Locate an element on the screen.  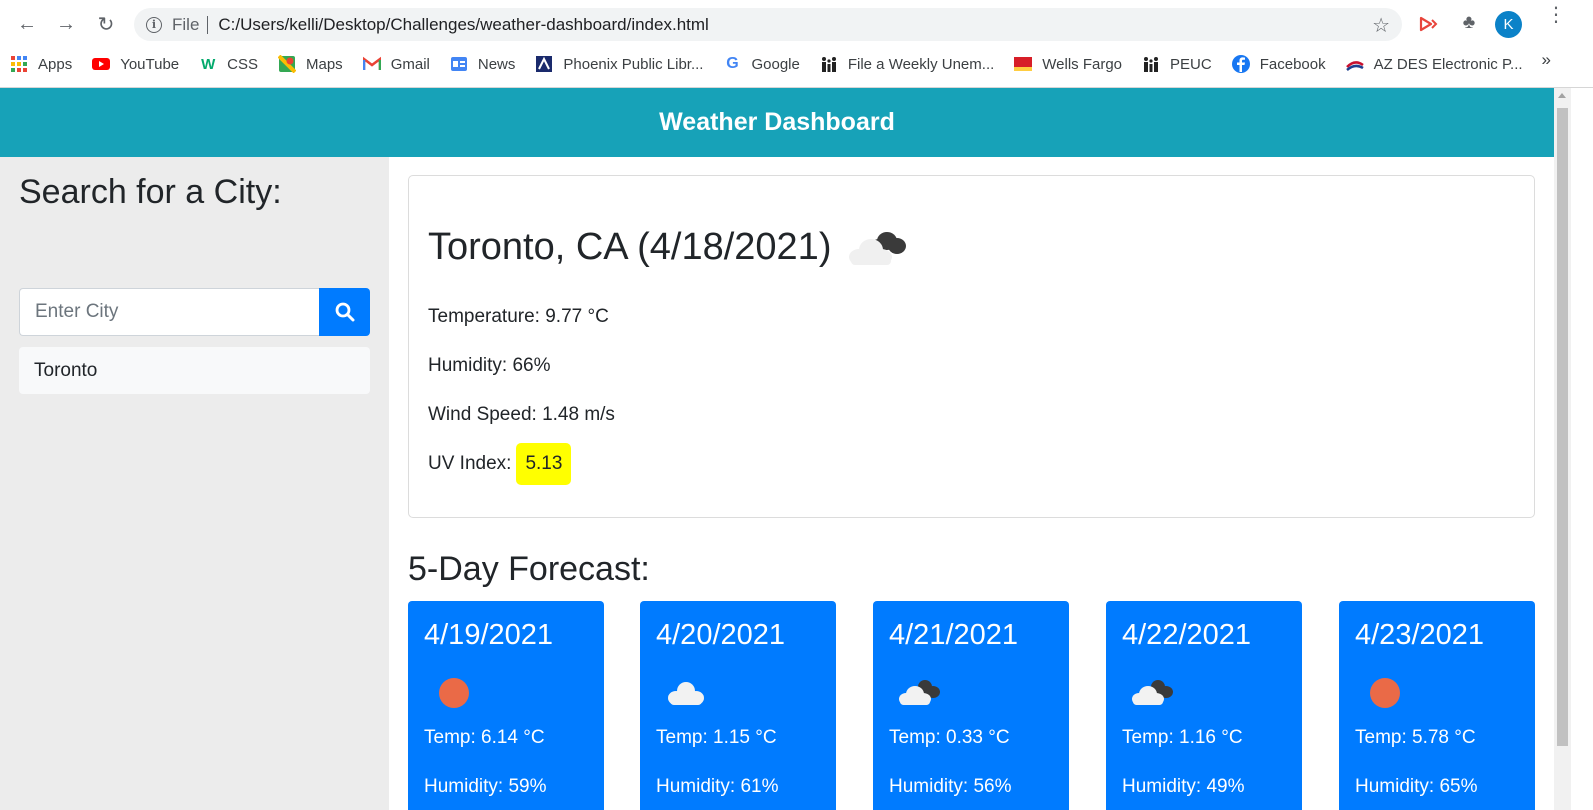
family-icon is located at coordinates (1151, 64).